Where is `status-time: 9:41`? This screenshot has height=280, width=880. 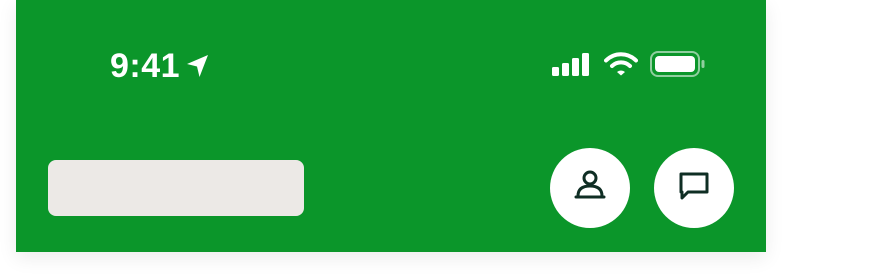 status-time: 9:41 is located at coordinates (145, 66).